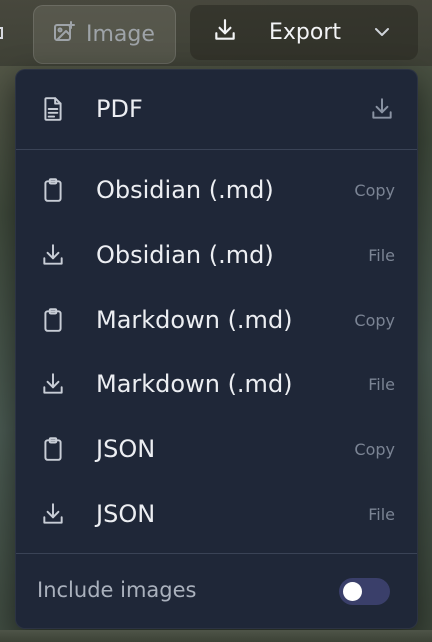 Image resolution: width=432 pixels, height=642 pixels. What do you see at coordinates (4, 33) in the screenshot?
I see `link-icon` at bounding box center [4, 33].